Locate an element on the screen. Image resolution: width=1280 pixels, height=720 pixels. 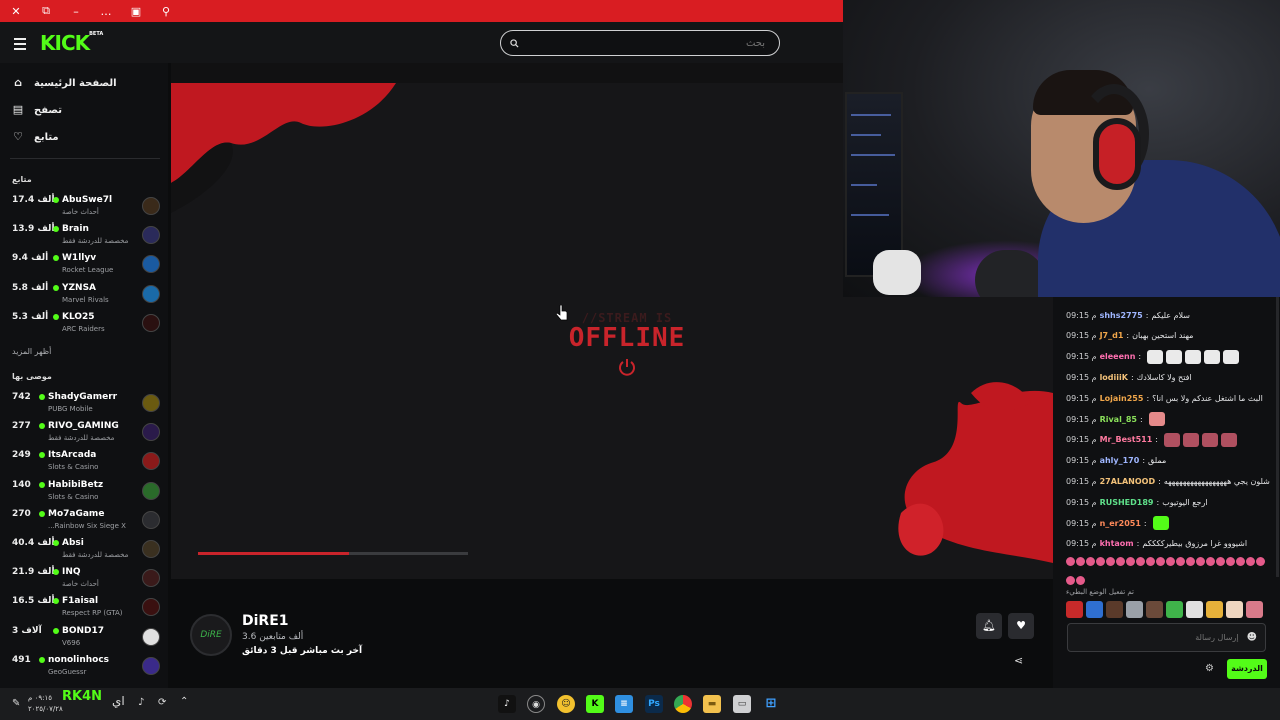
chat-username: 27ALANOOD is located at coordinates (1128, 481).